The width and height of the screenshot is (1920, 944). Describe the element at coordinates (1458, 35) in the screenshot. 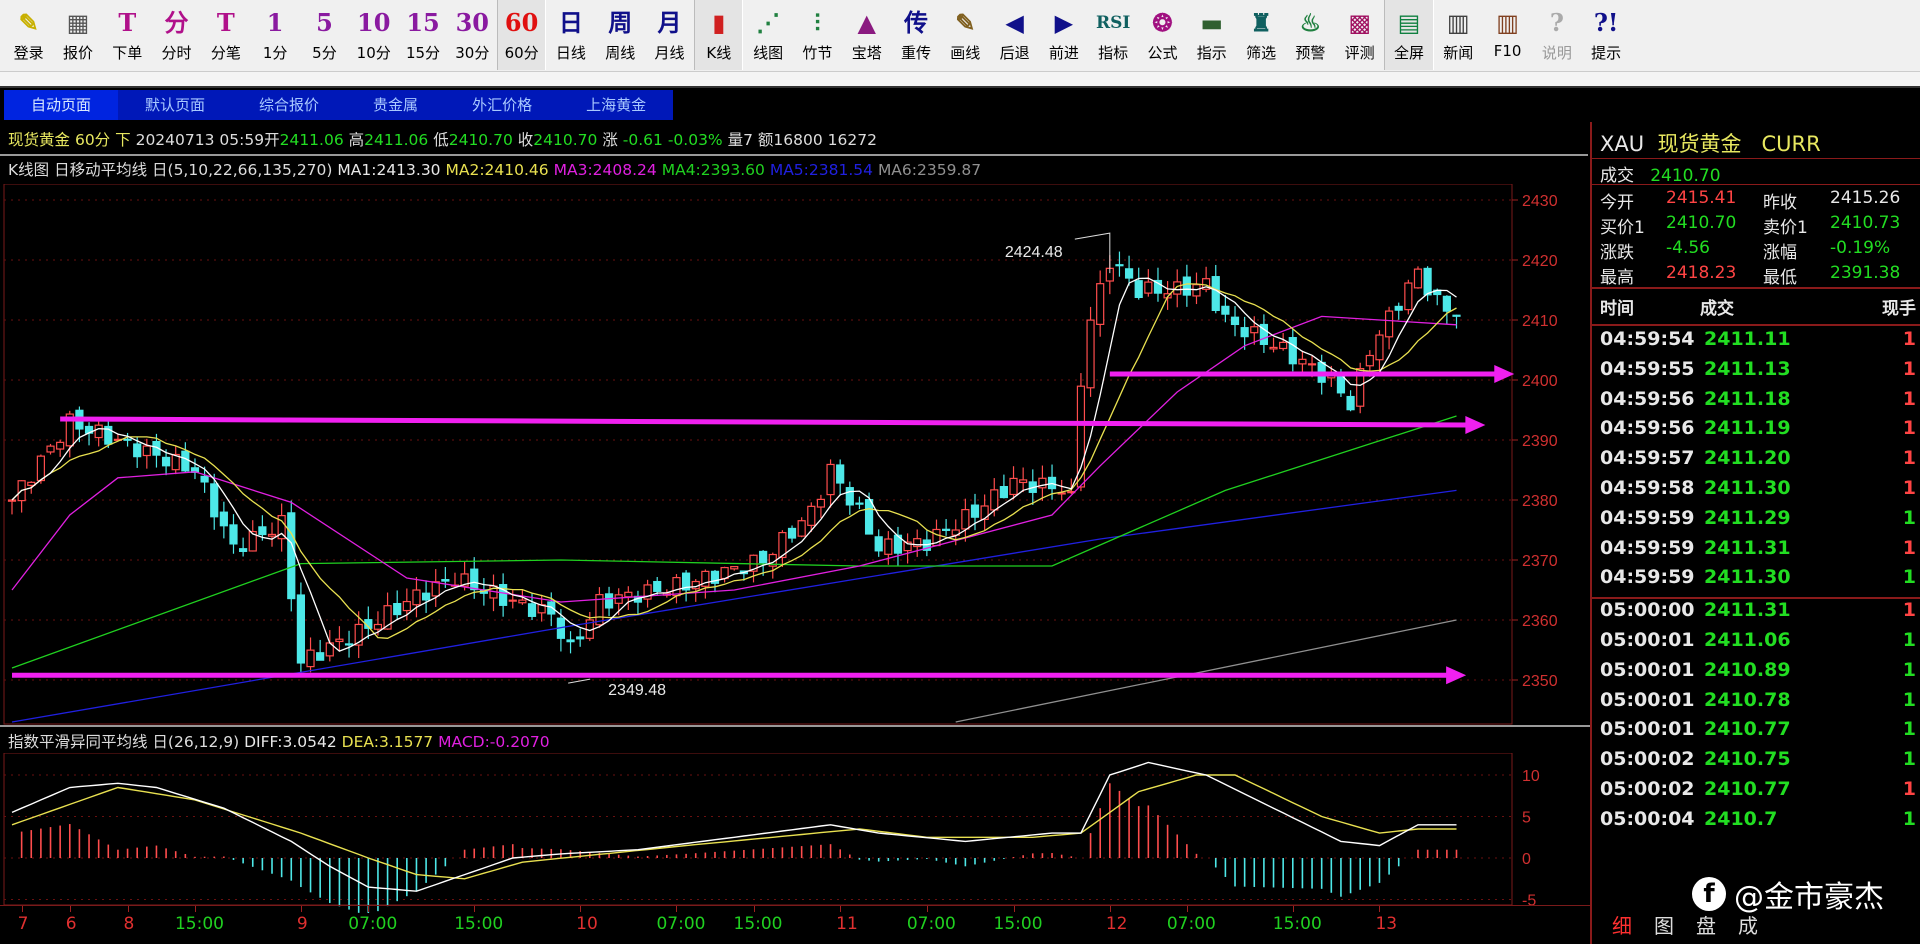

I see `toolbar-news-button: ▥ 新闻` at that location.